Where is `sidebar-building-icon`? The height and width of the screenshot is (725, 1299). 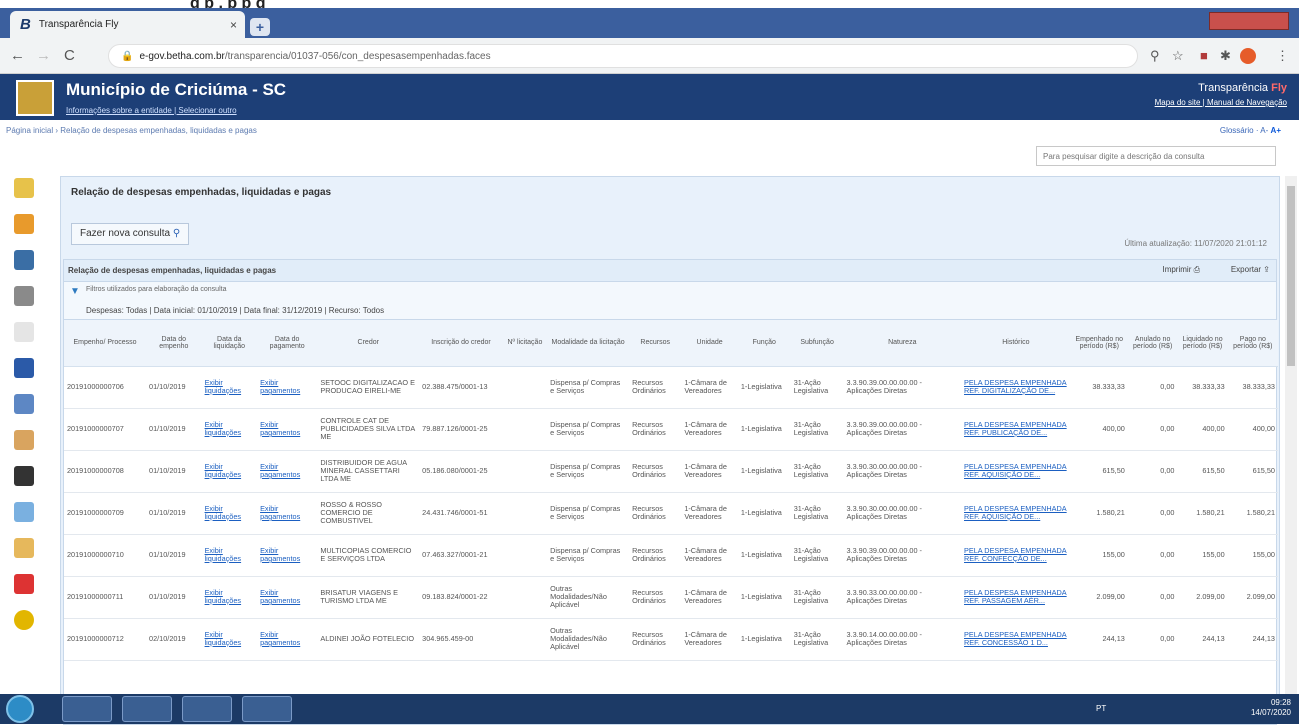 sidebar-building-icon is located at coordinates (24, 296).